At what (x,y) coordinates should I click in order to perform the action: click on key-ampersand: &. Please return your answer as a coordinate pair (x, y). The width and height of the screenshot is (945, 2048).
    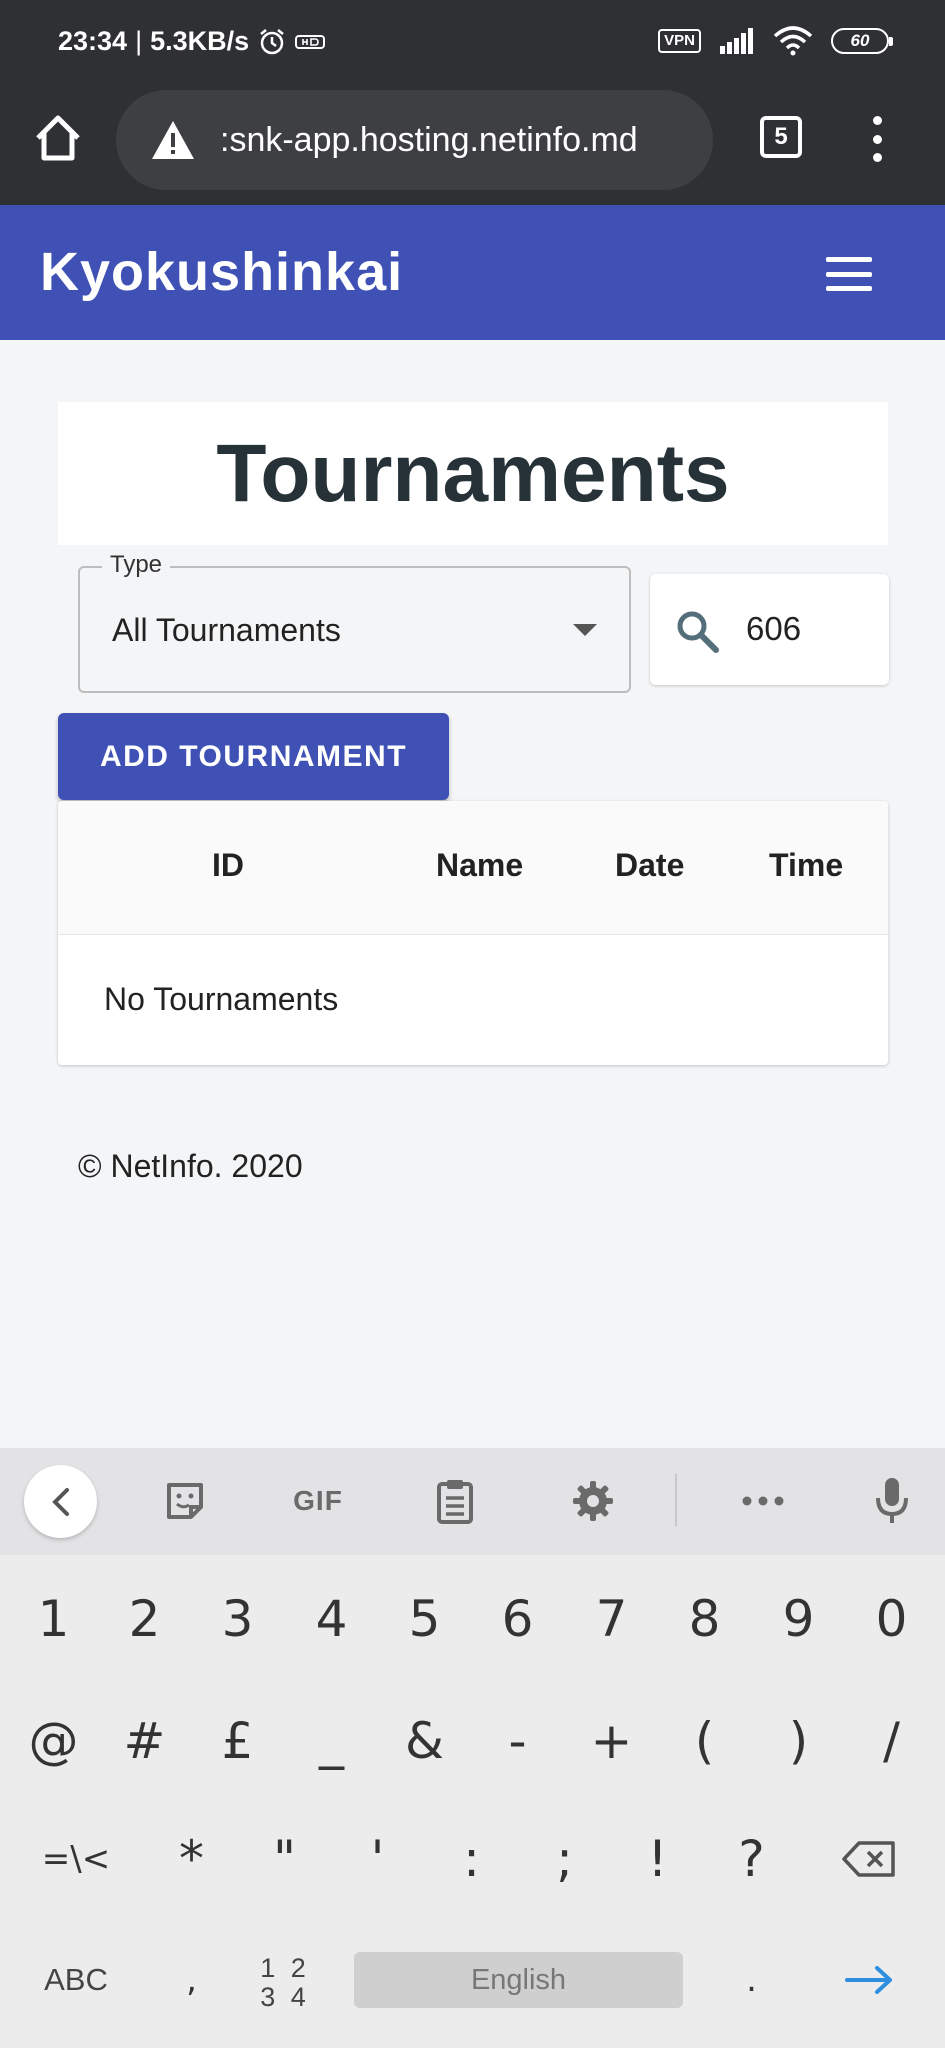
    Looking at the image, I should click on (424, 1741).